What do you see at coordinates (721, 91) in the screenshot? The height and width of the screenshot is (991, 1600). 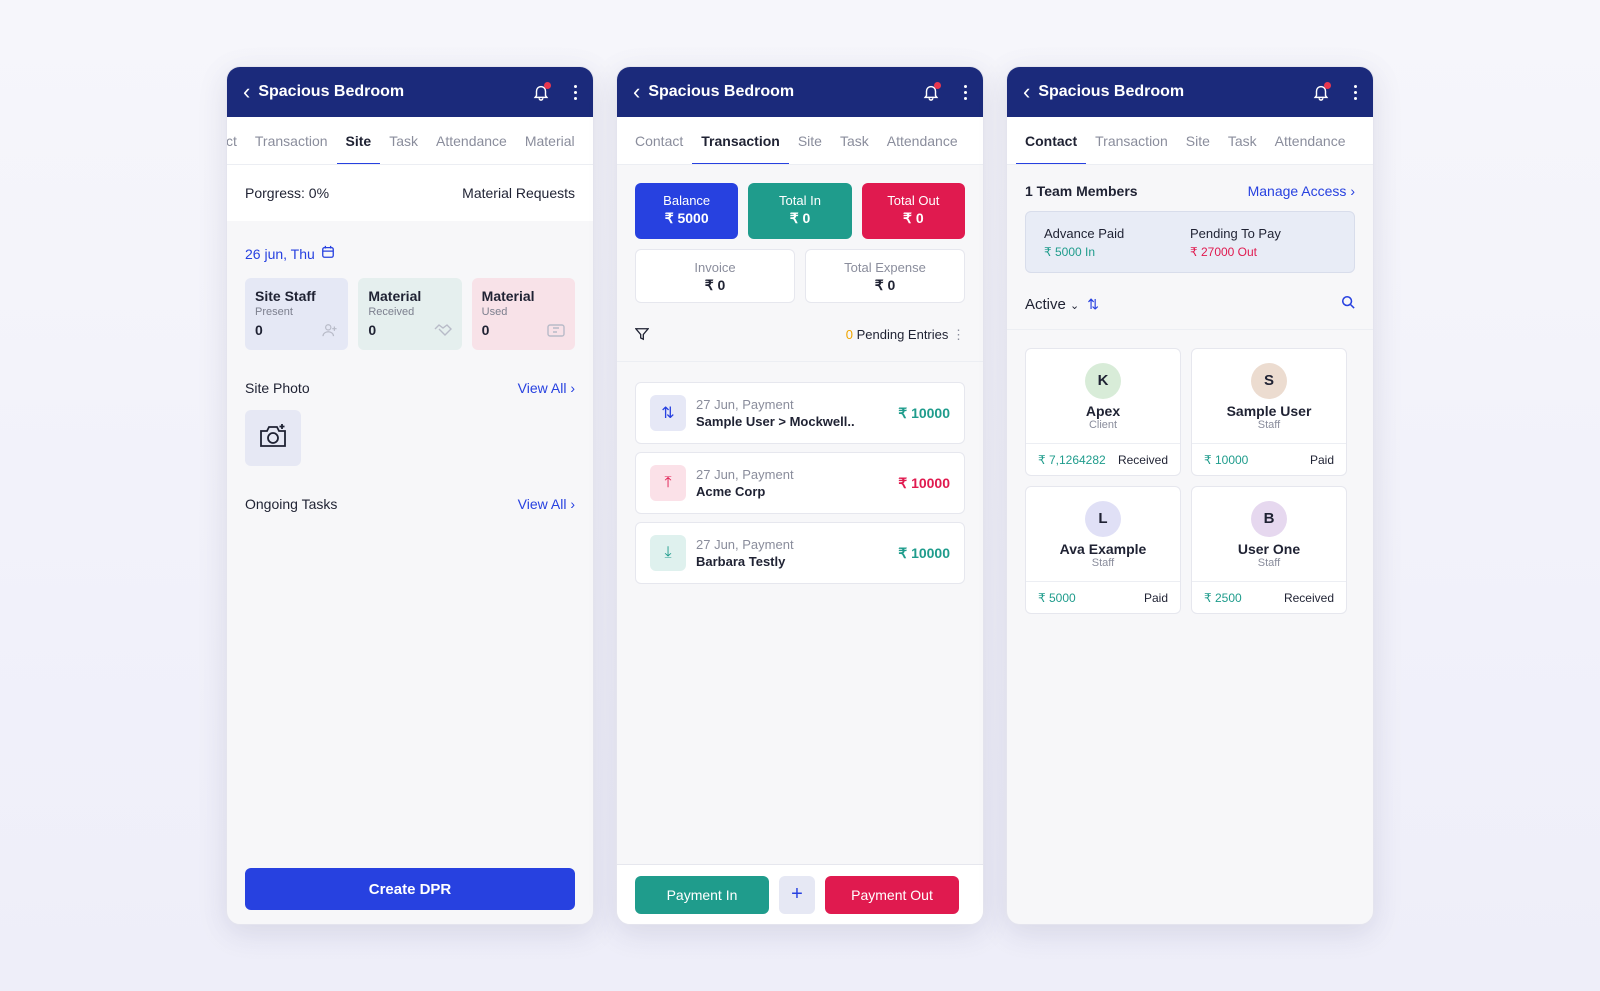 I see `page-title: Spacious Bedroom` at bounding box center [721, 91].